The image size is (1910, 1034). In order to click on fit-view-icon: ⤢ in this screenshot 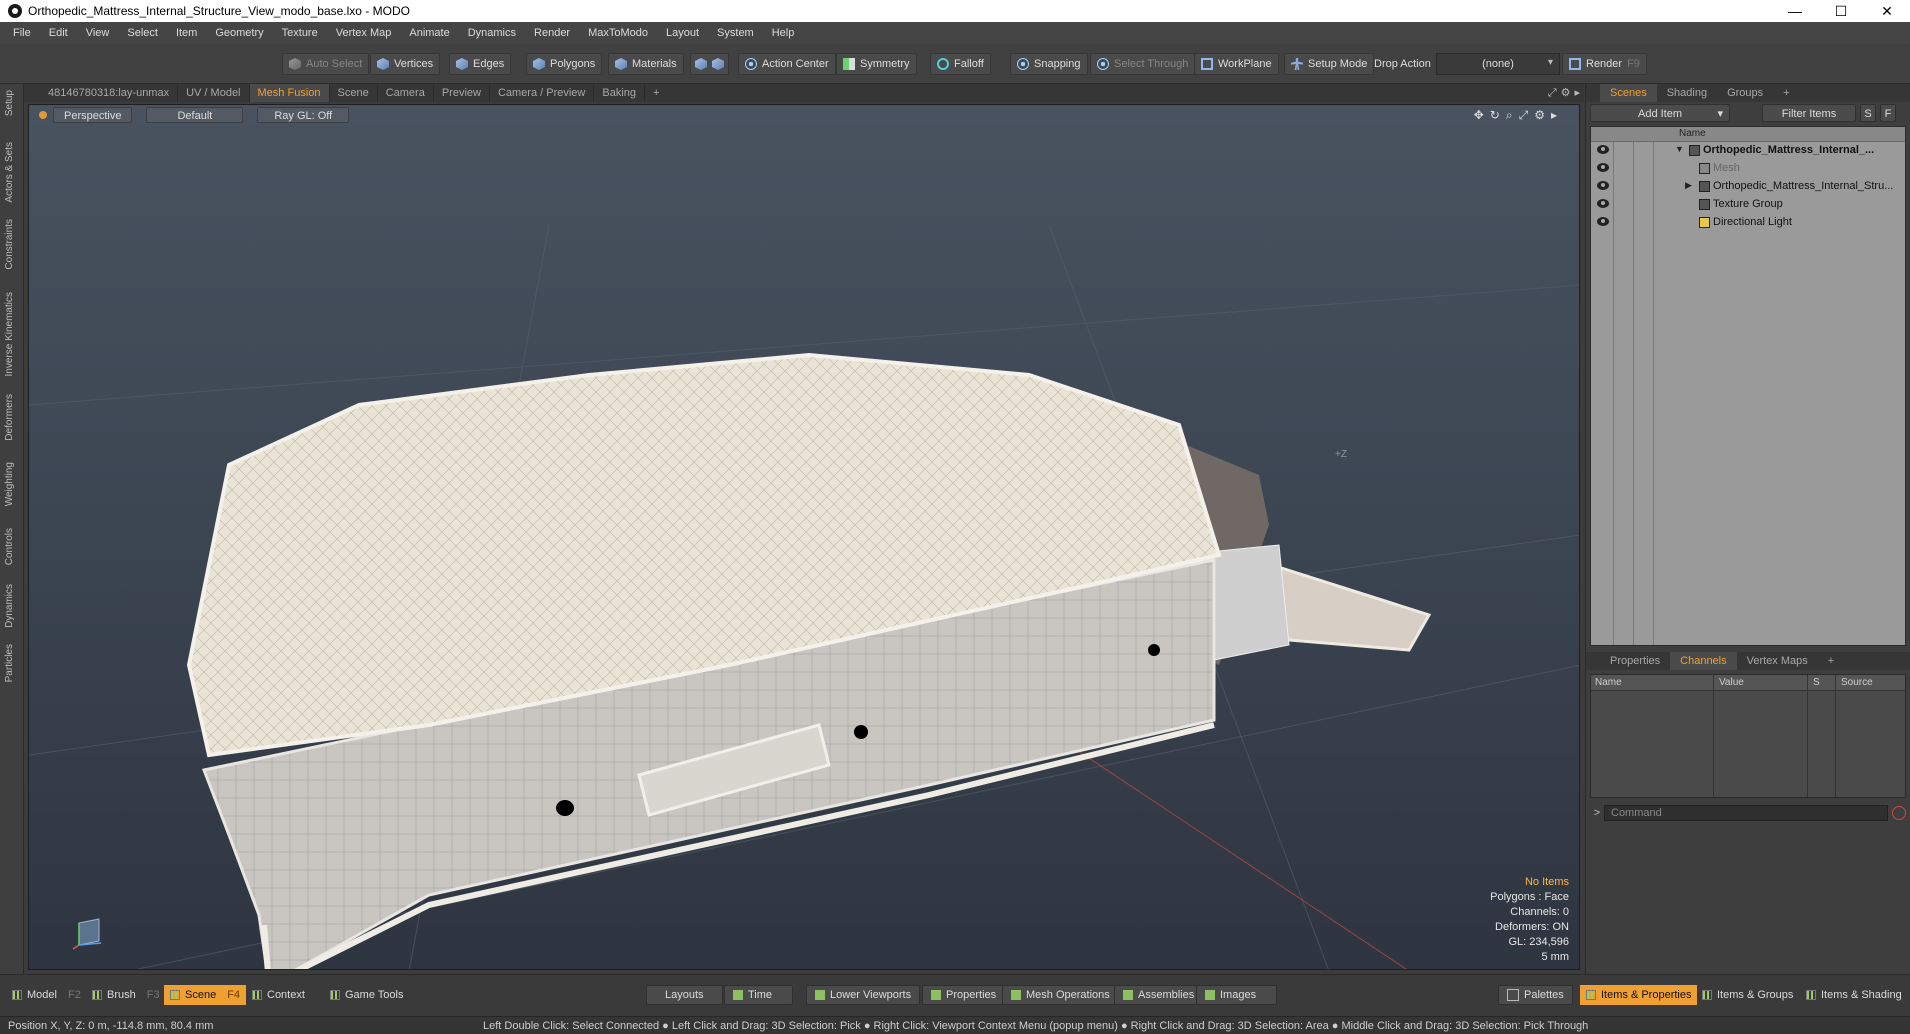, I will do `click(1524, 115)`.